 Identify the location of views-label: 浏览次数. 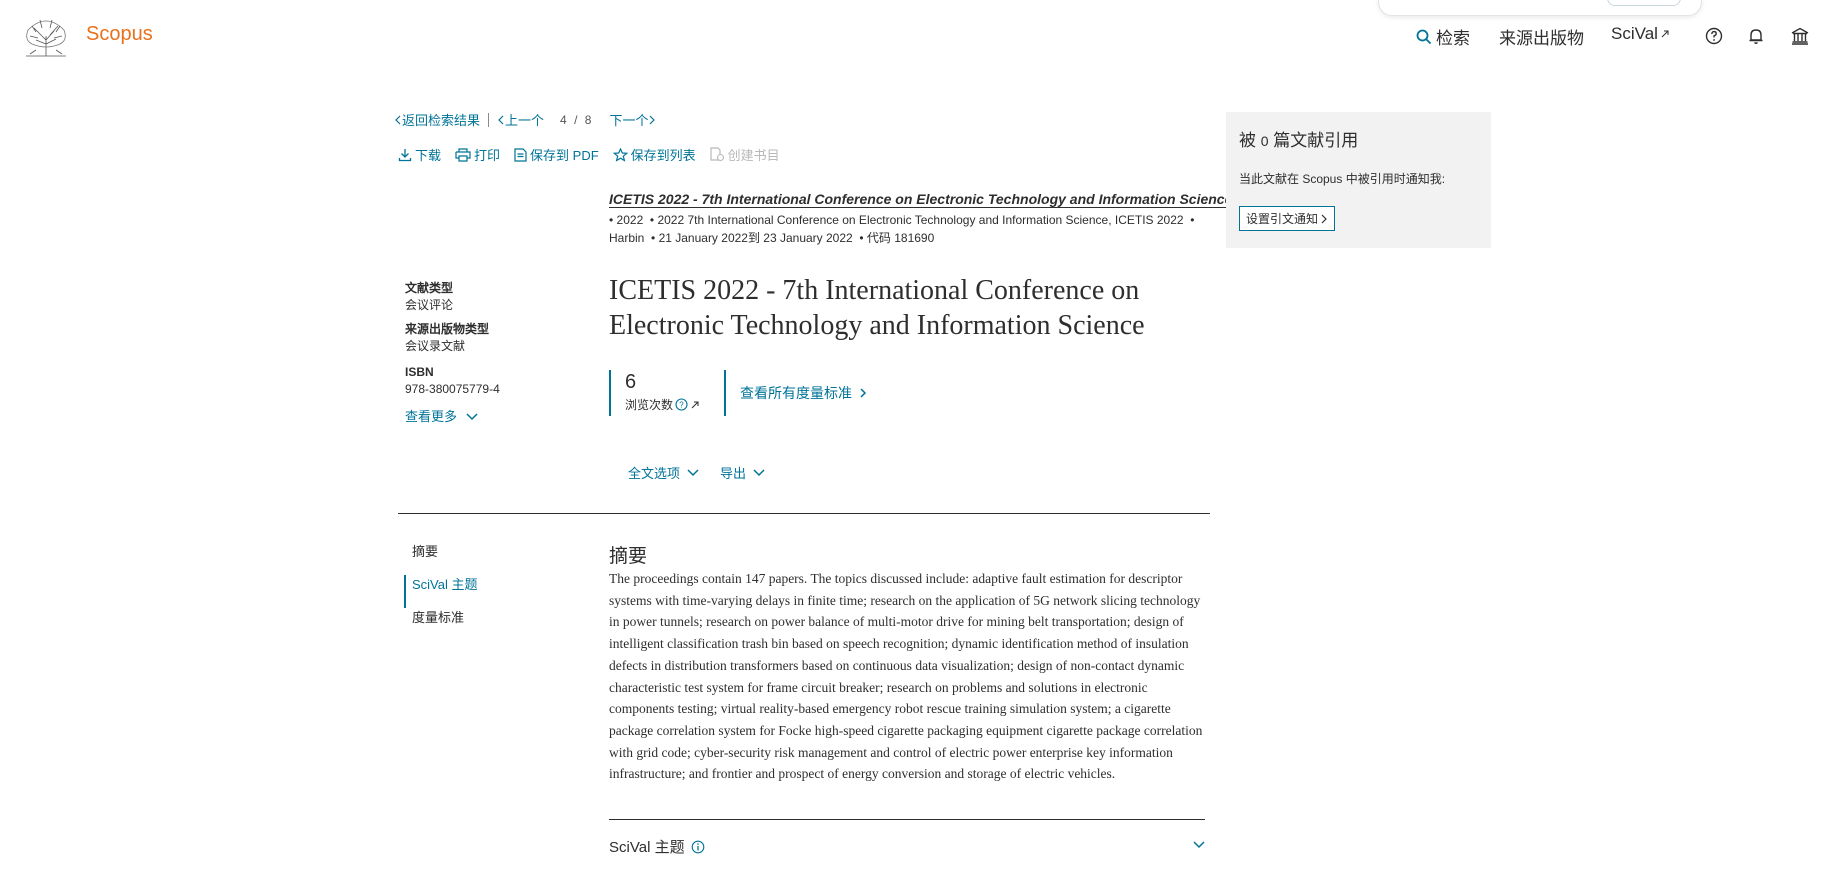
(649, 405).